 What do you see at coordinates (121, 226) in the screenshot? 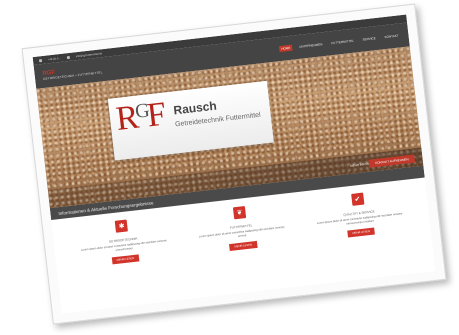
I see `gear-icon: ✱` at bounding box center [121, 226].